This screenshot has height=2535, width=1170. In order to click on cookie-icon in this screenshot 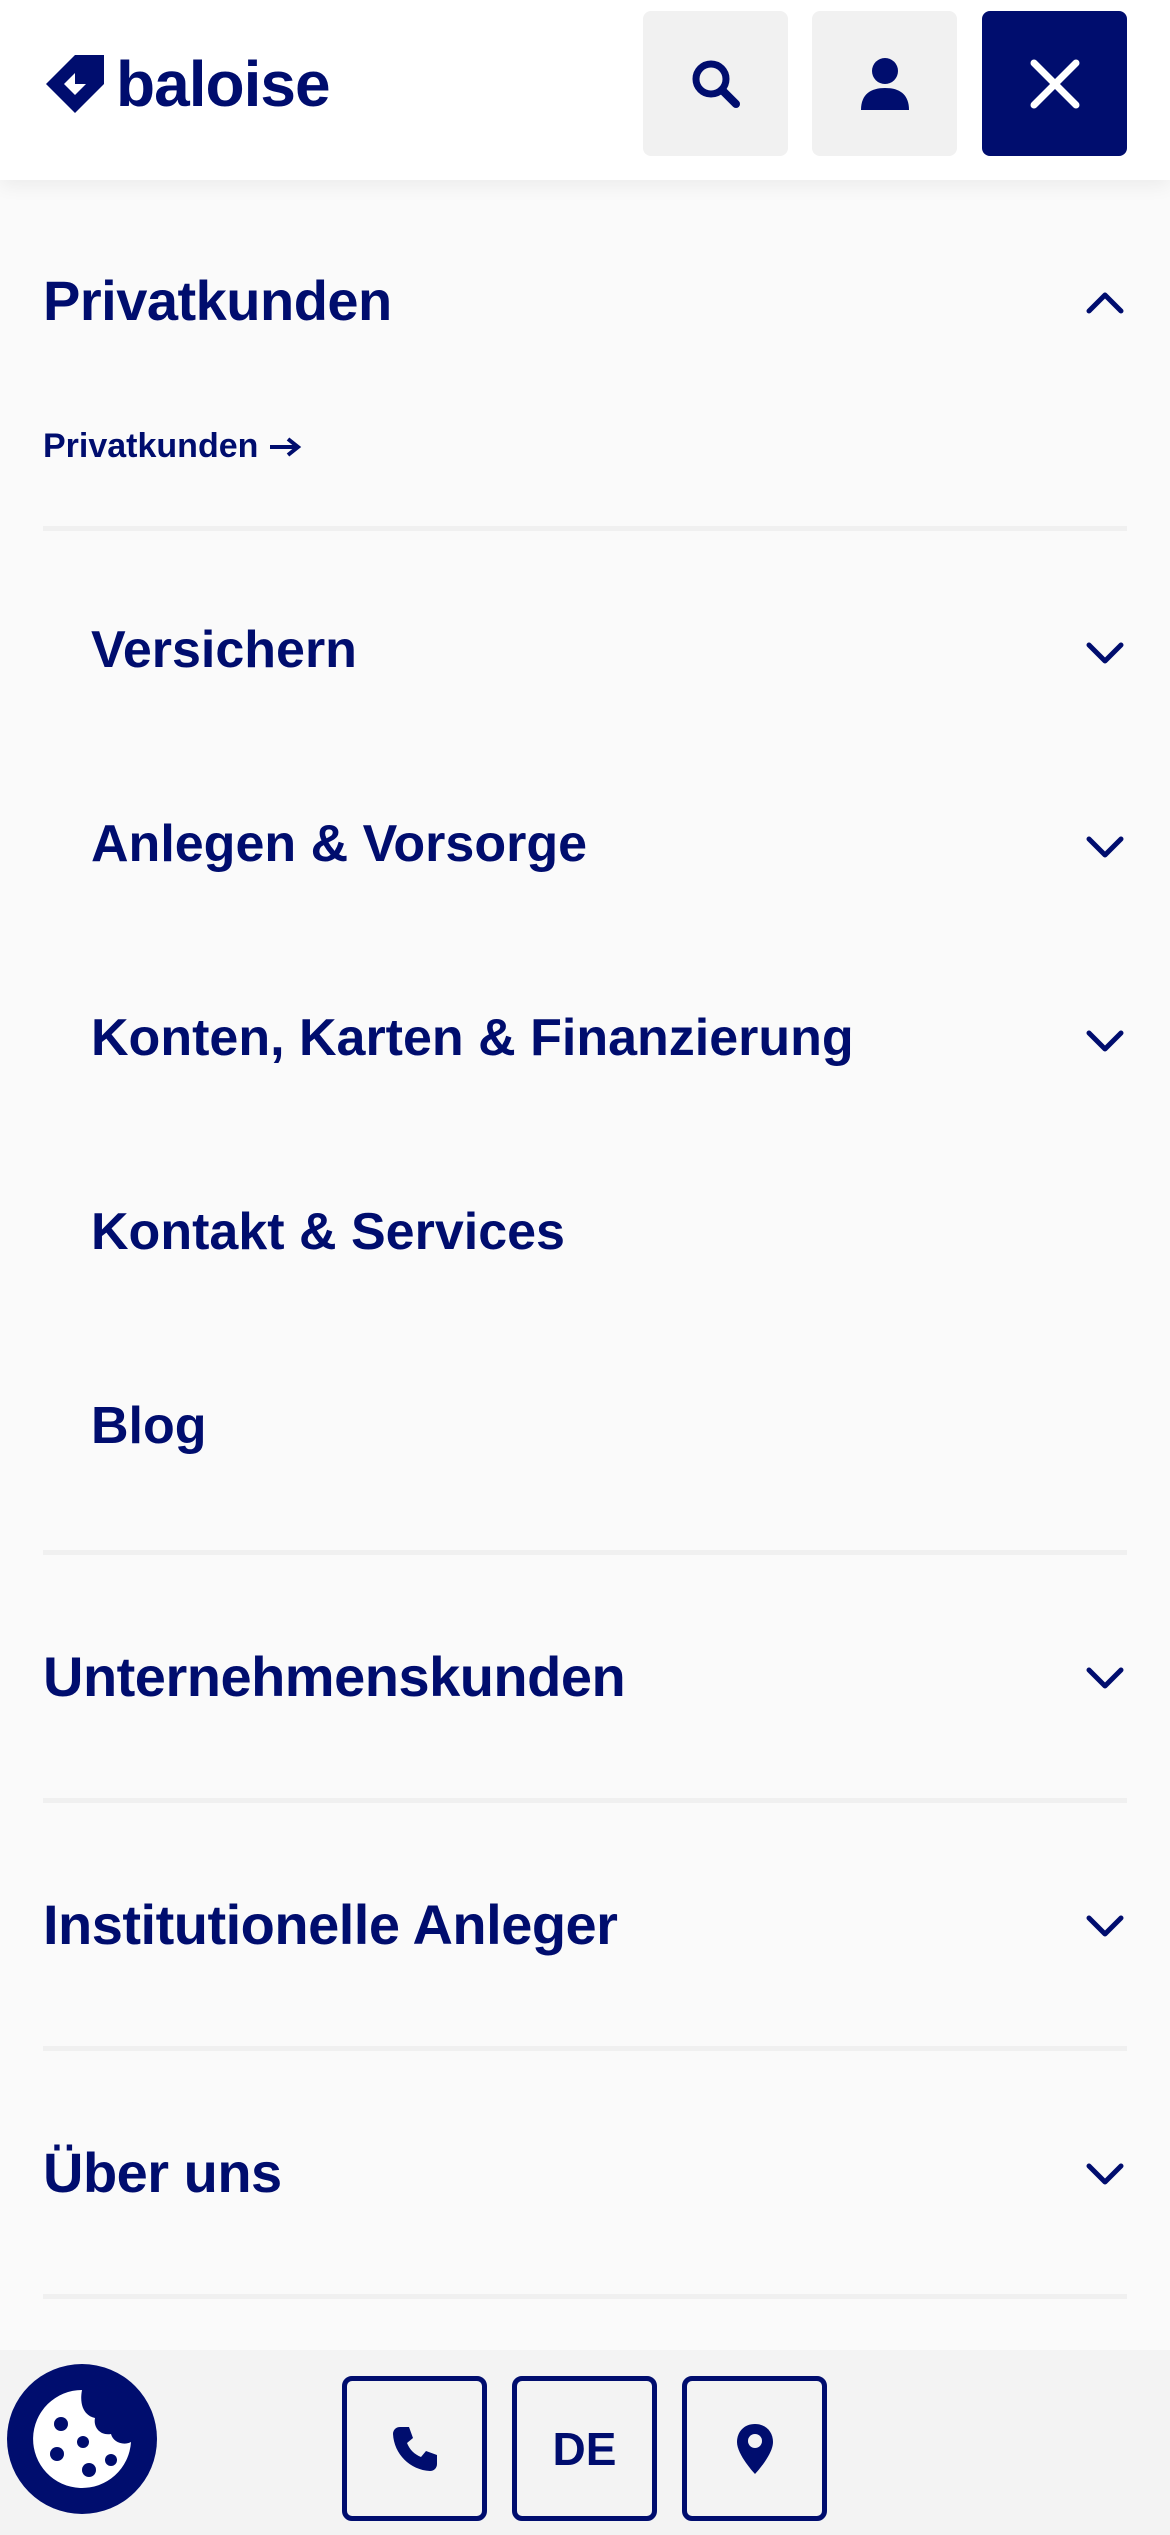, I will do `click(82, 2439)`.